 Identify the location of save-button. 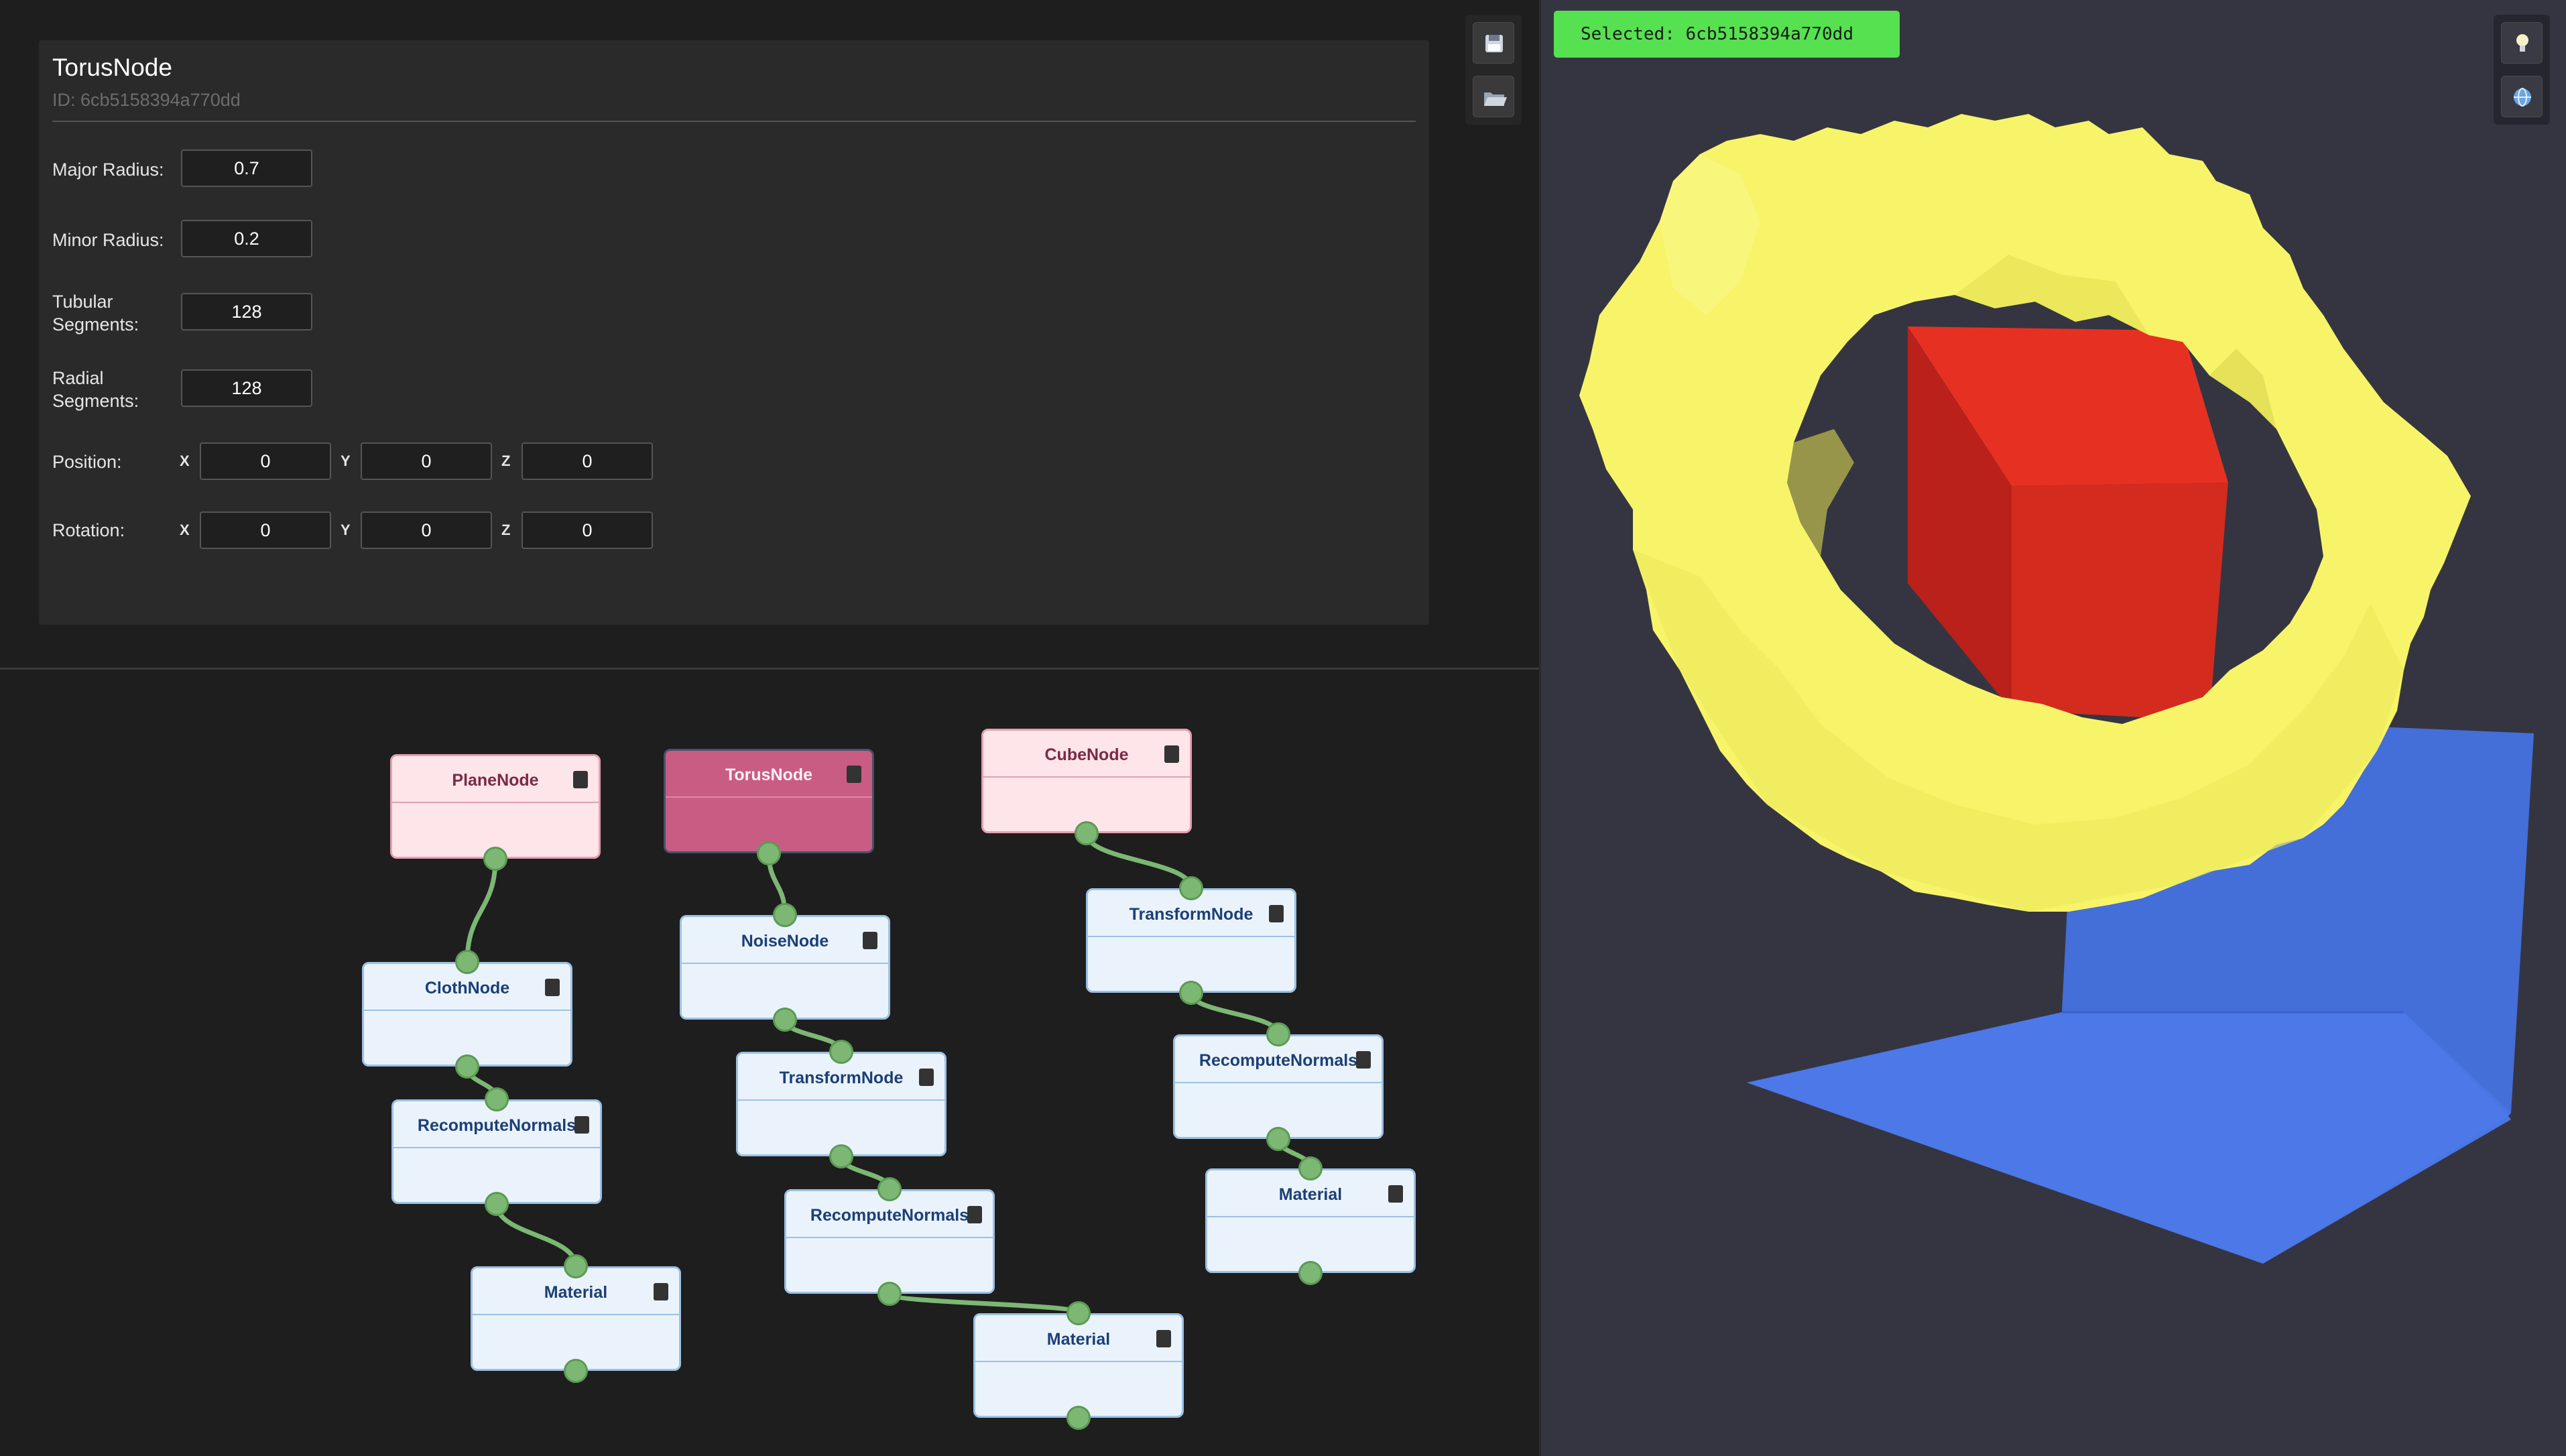
(1493, 43).